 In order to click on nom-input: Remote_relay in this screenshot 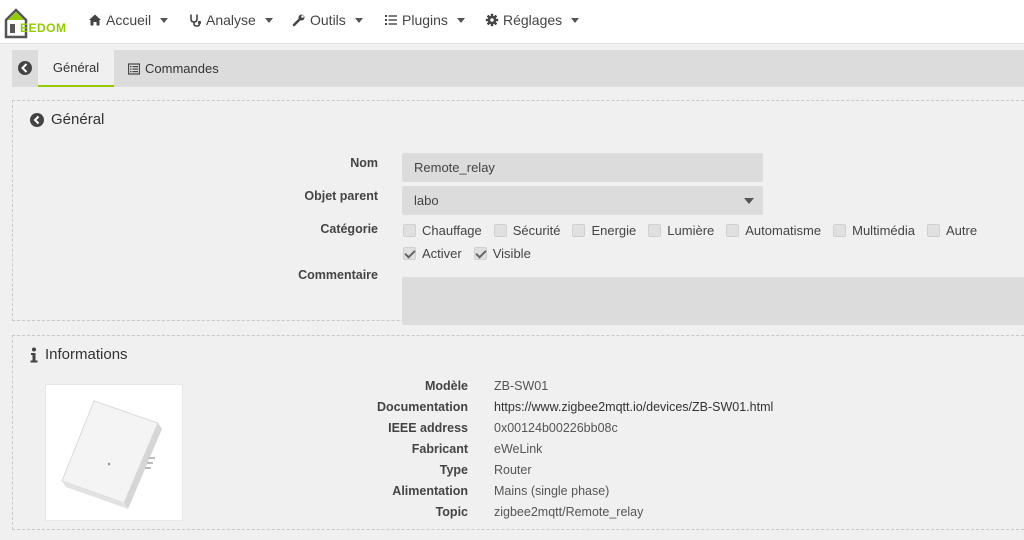, I will do `click(582, 167)`.